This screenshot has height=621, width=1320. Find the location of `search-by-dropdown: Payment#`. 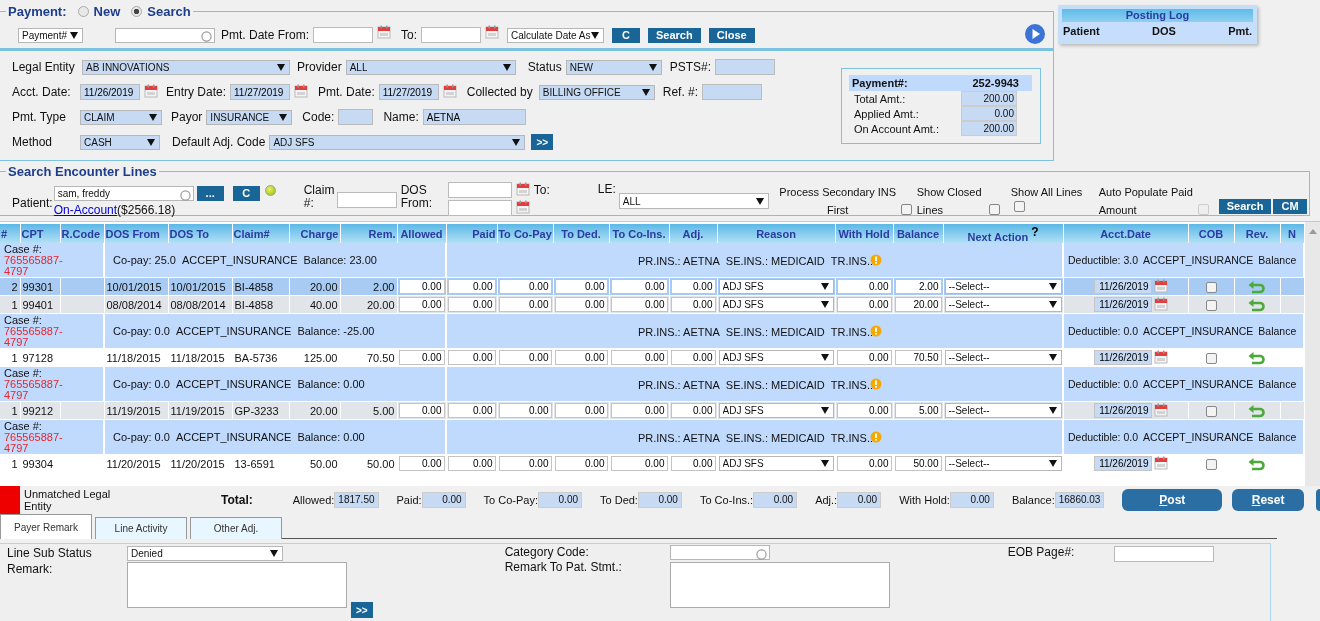

search-by-dropdown: Payment# is located at coordinates (50, 35).